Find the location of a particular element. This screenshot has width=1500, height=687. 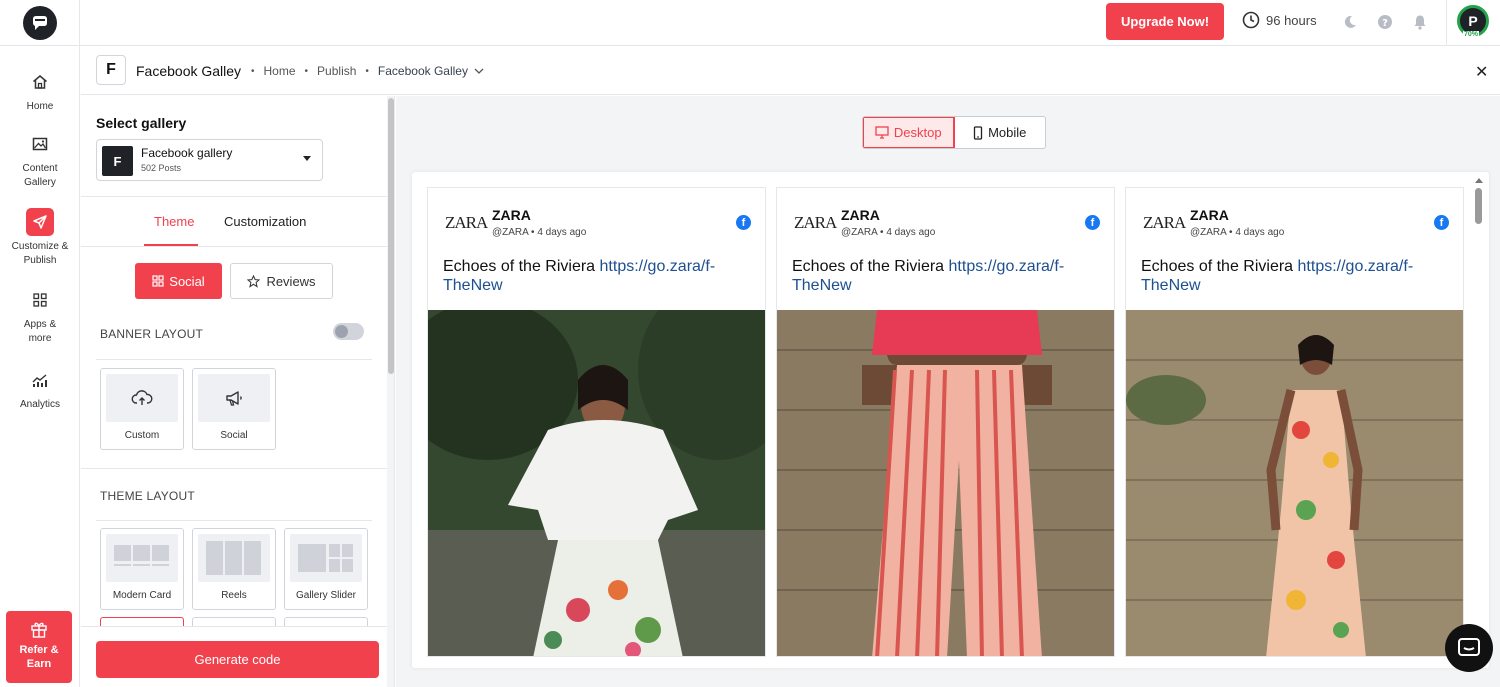

reviews-button: Reviews is located at coordinates (281, 281).